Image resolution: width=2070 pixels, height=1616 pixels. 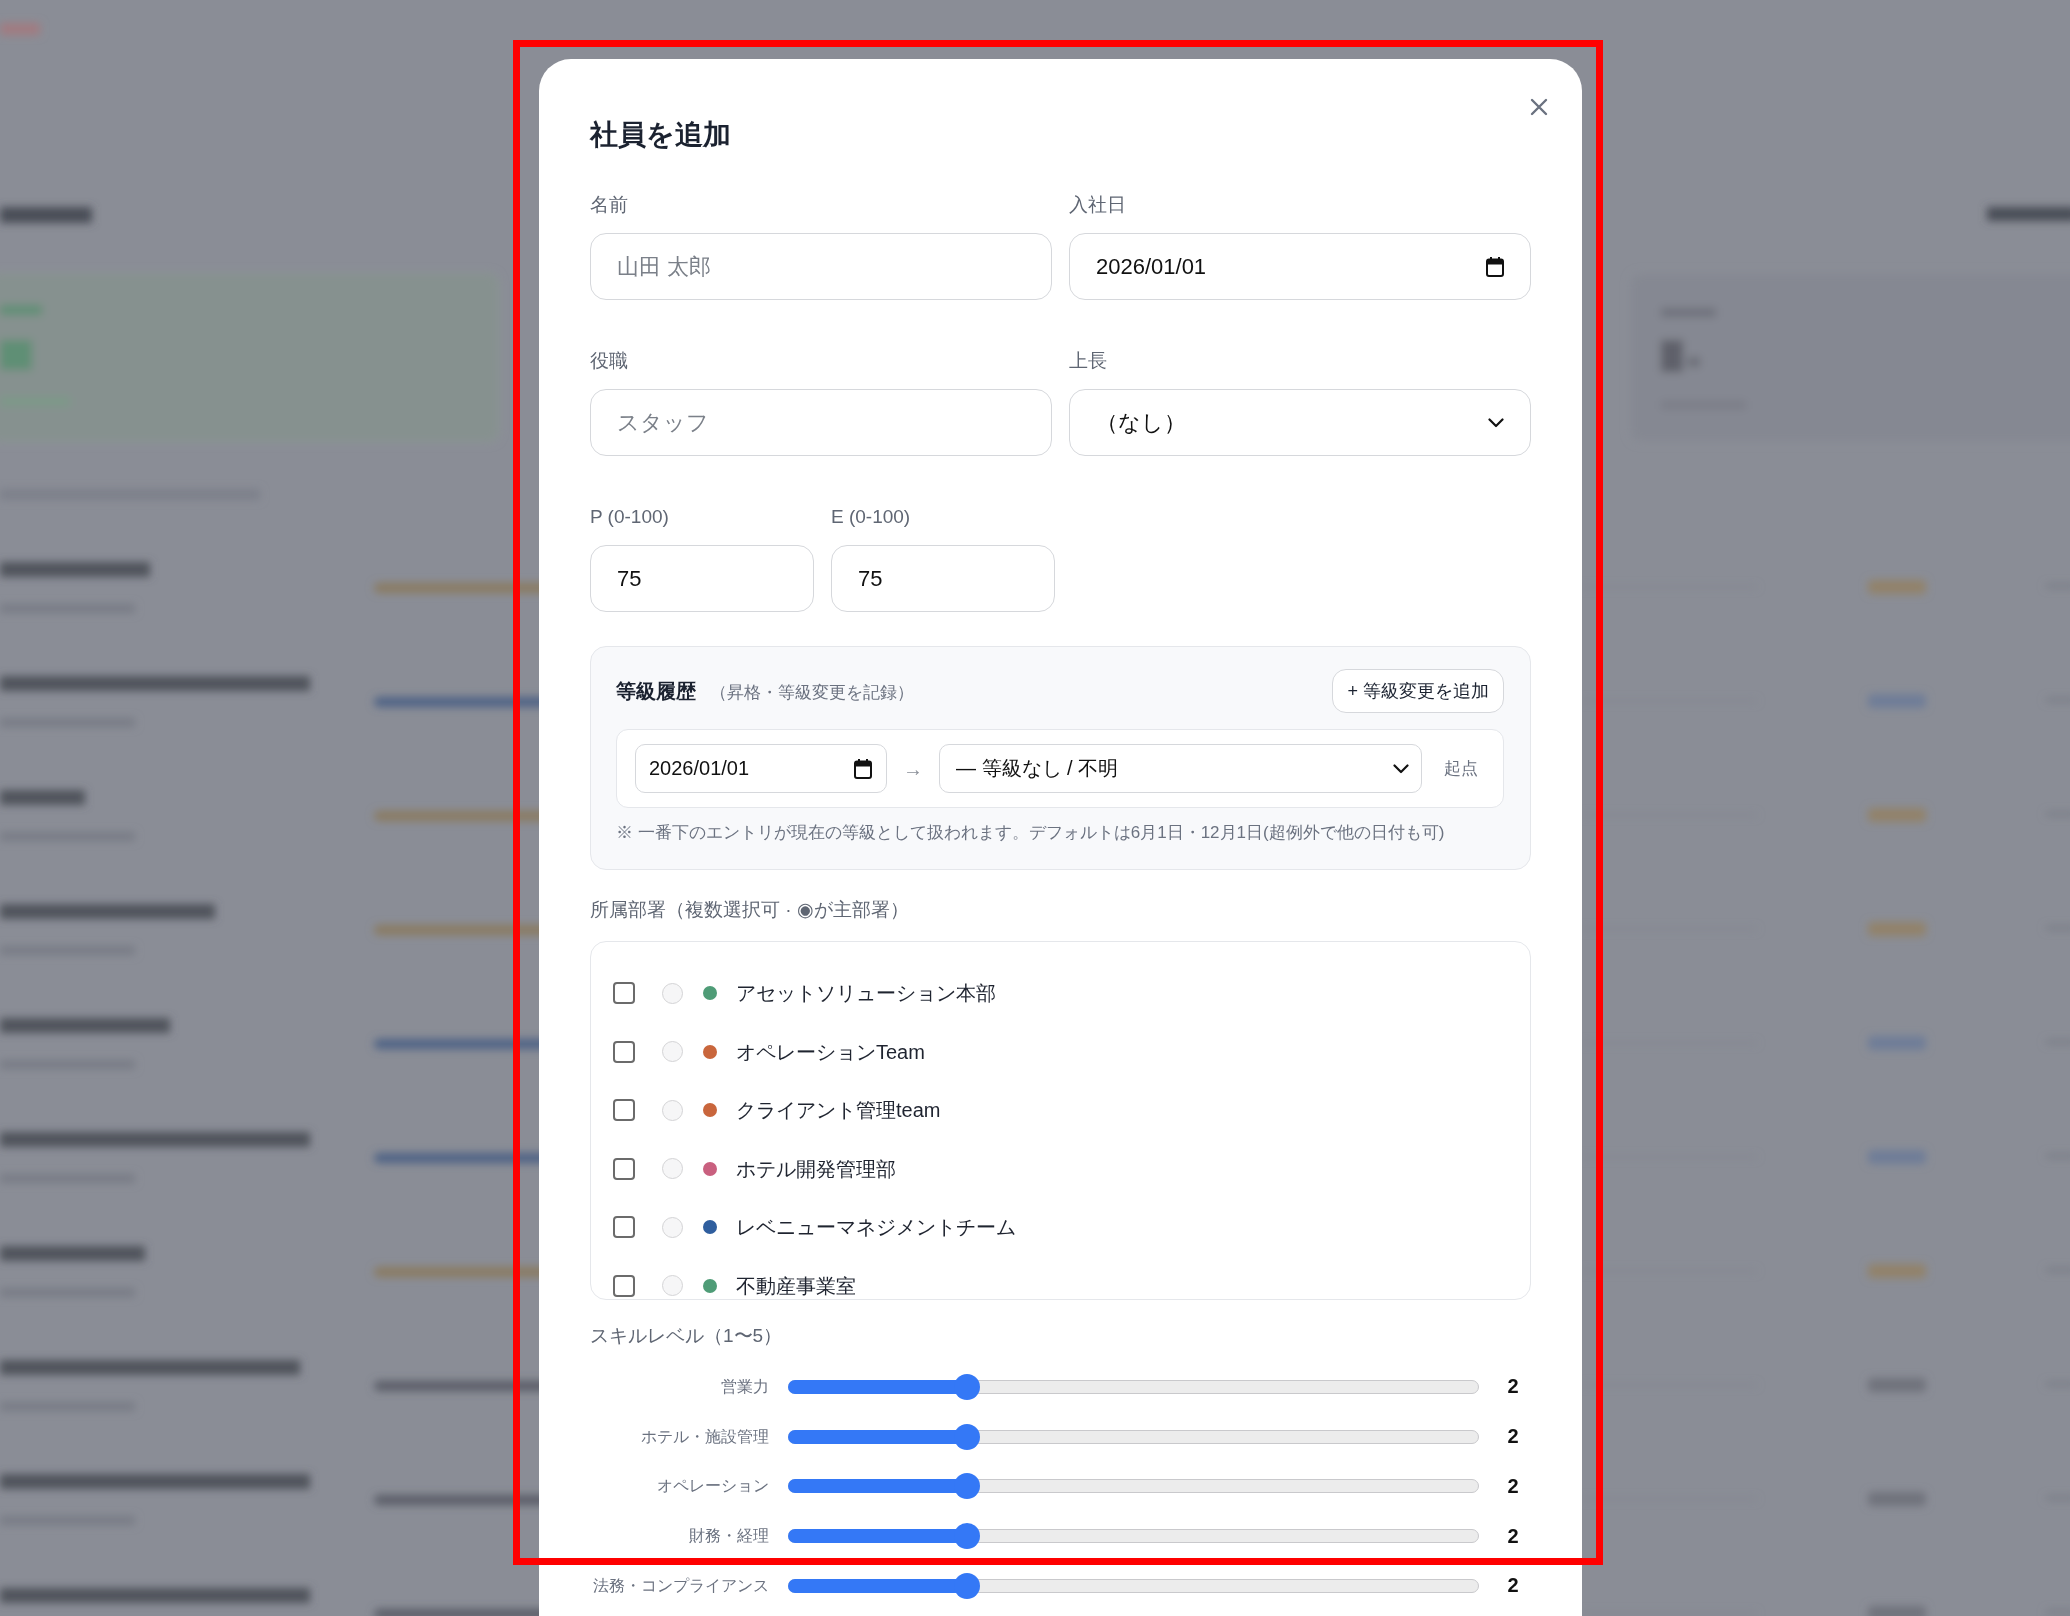 I want to click on section-label: 所属部署（複数選択可 · ◉が主部署）, so click(x=750, y=910).